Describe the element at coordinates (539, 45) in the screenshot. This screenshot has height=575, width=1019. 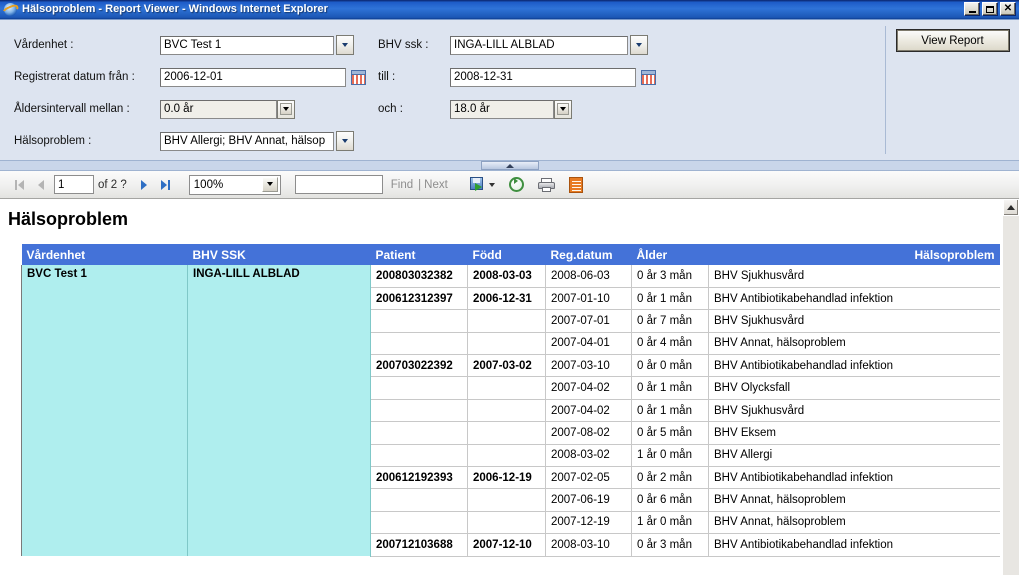
I see `bhv-ssk-value: INGA-LILL ALBLAD` at that location.